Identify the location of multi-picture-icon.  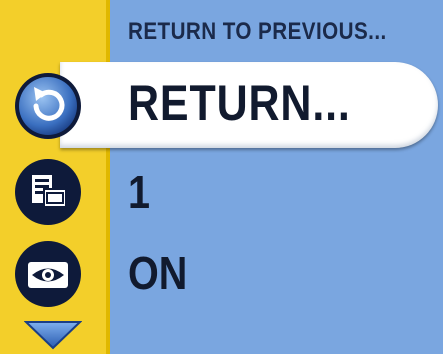
(48, 192).